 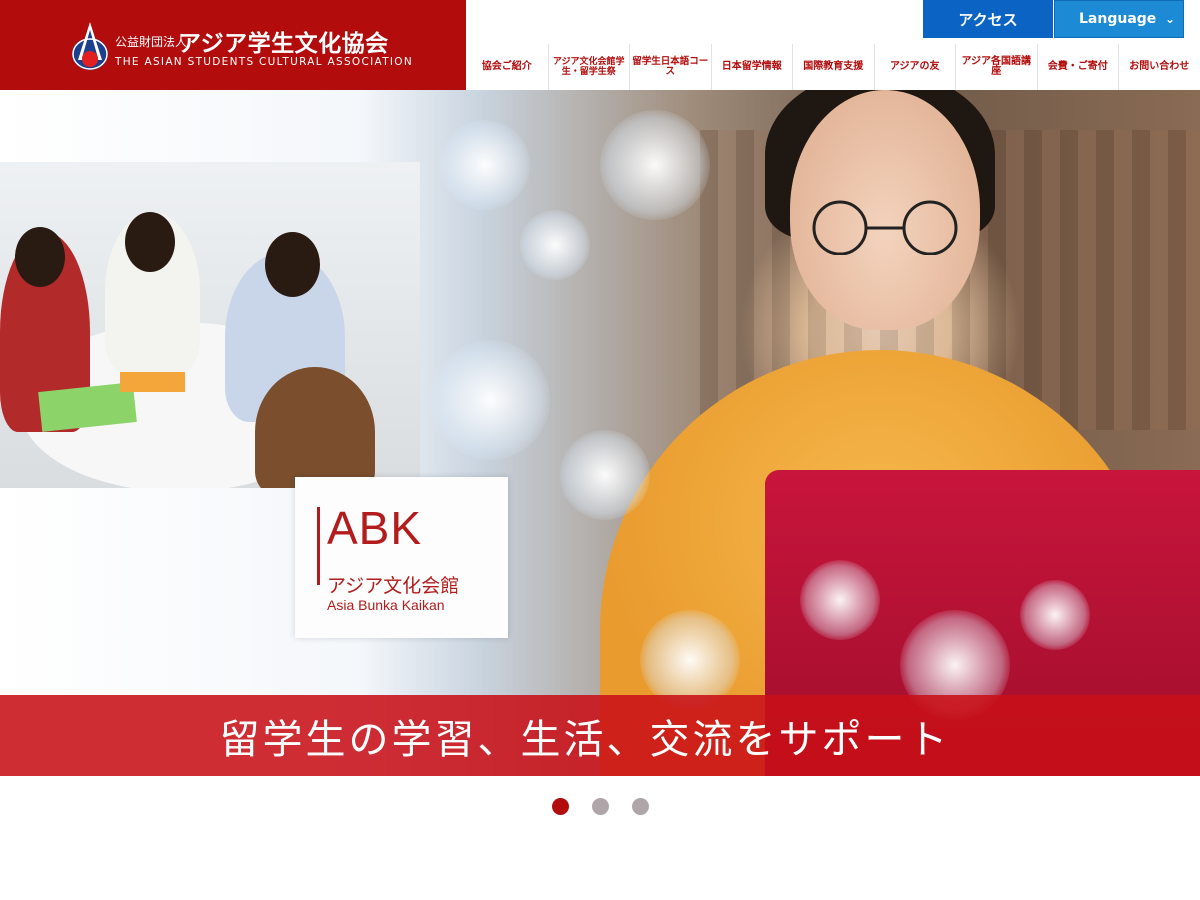 I want to click on menu-item-japanese-course: 留学生日本語コース, so click(x=670, y=67).